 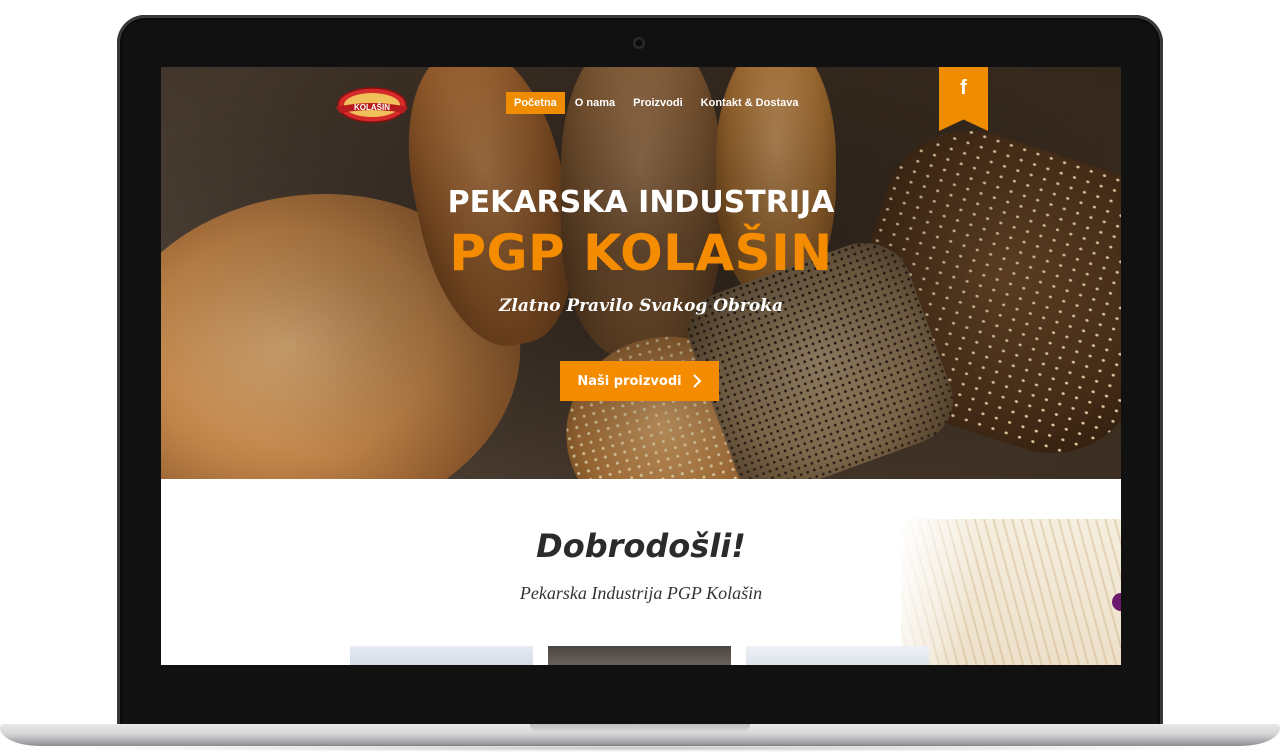 I want to click on nav-item-kontakt: Kontakt & Dostava, so click(x=750, y=103).